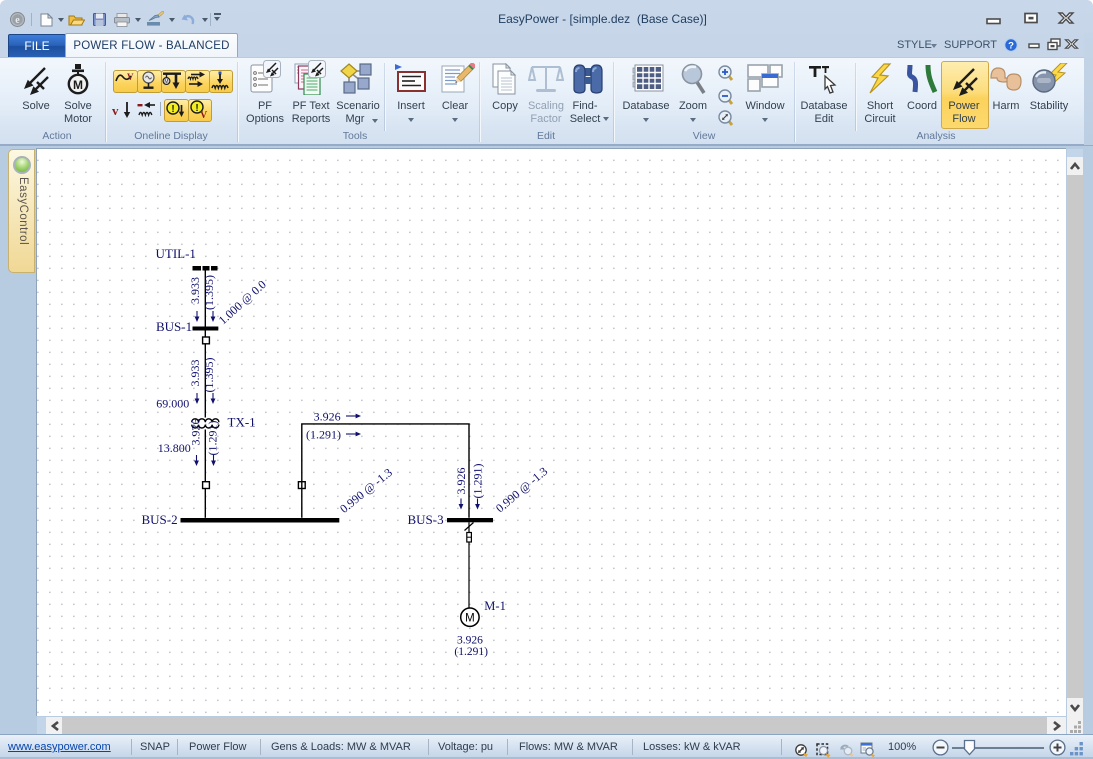  What do you see at coordinates (176, 253) in the screenshot?
I see `svg-text: UTIL-1` at bounding box center [176, 253].